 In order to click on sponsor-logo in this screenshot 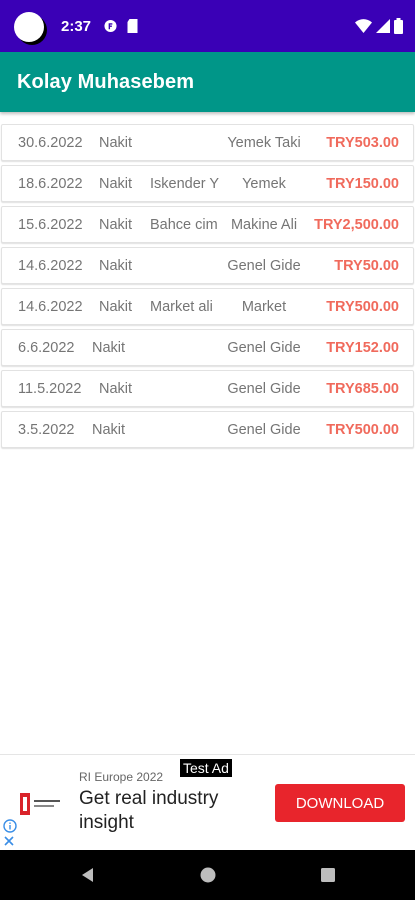, I will do `click(40, 804)`.